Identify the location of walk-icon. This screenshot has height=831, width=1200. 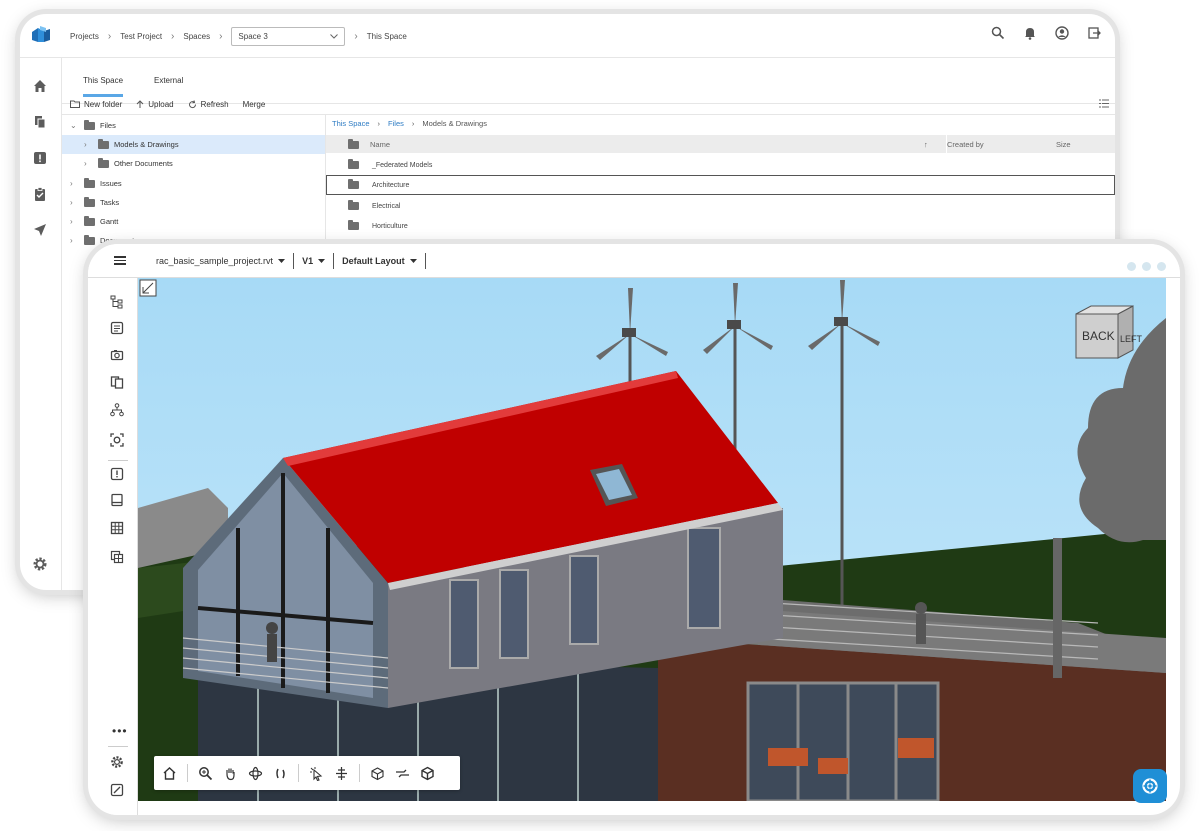
(280, 773).